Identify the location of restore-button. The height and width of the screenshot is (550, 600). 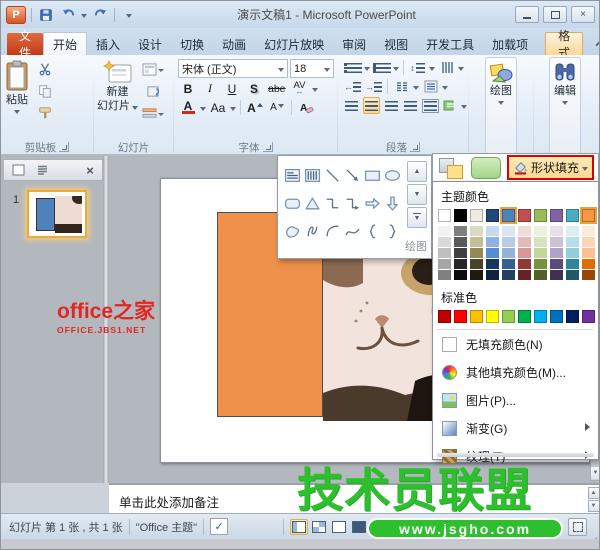
(555, 14).